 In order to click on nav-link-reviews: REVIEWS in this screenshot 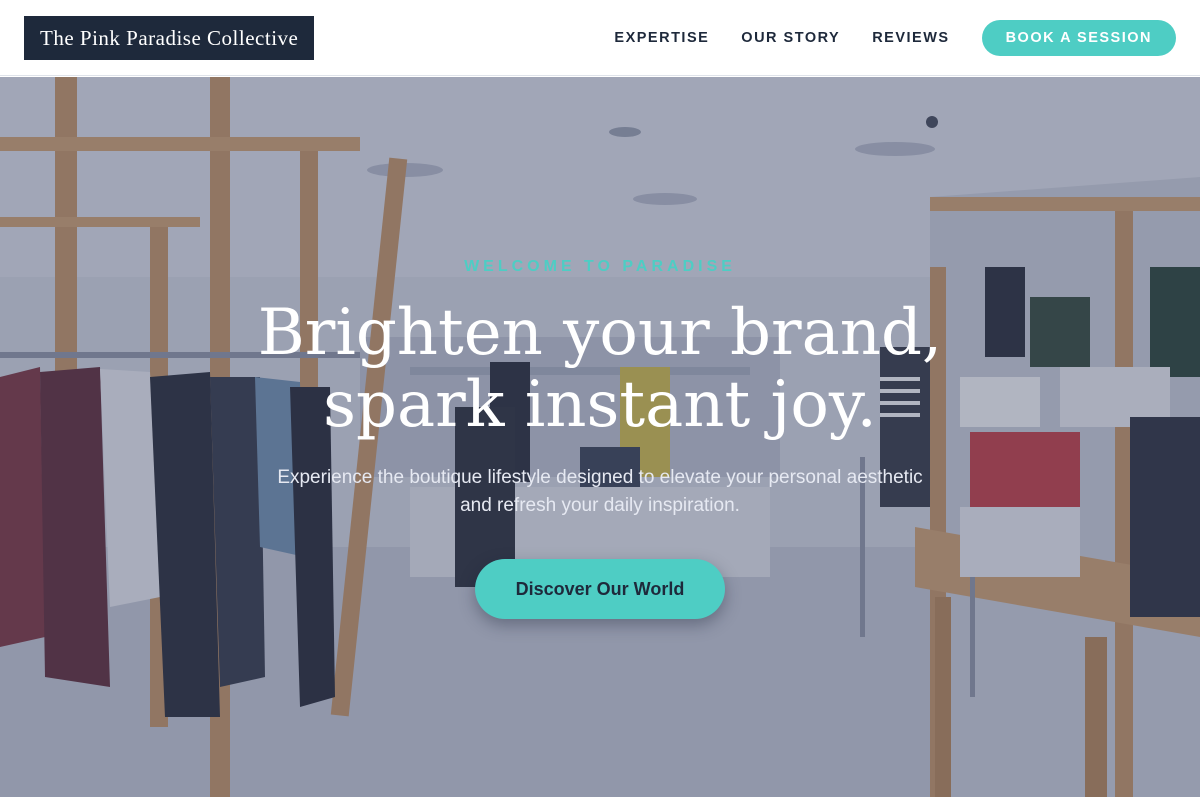, I will do `click(910, 38)`.